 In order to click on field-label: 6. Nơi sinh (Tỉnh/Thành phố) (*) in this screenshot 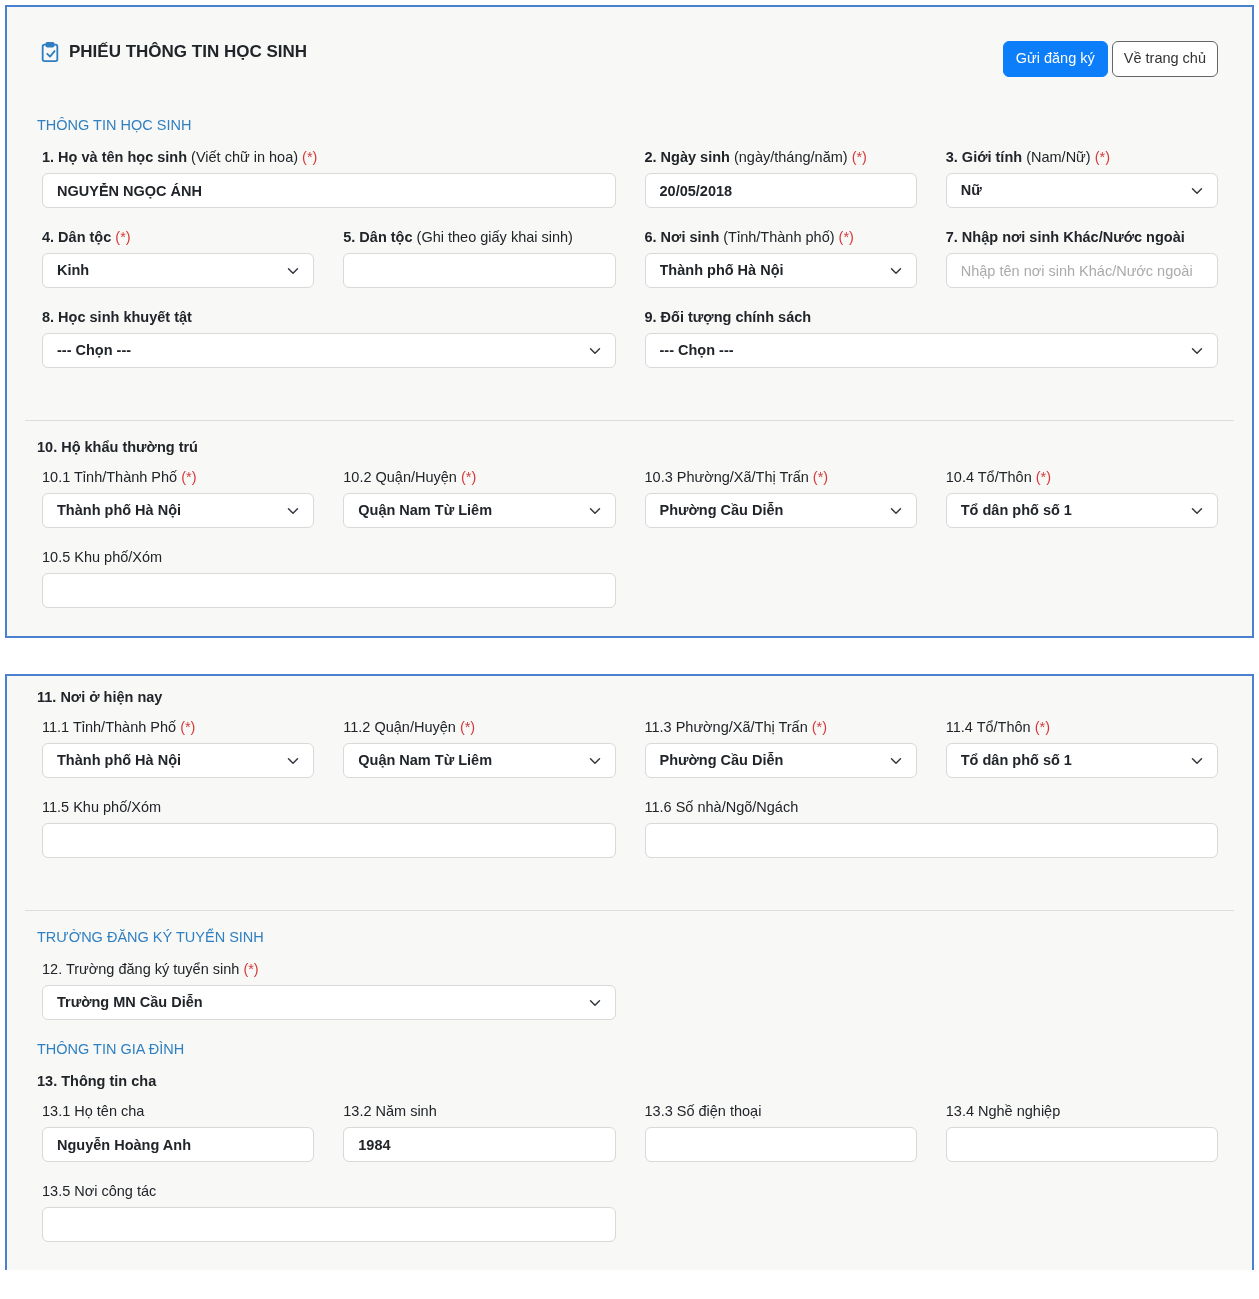, I will do `click(749, 237)`.